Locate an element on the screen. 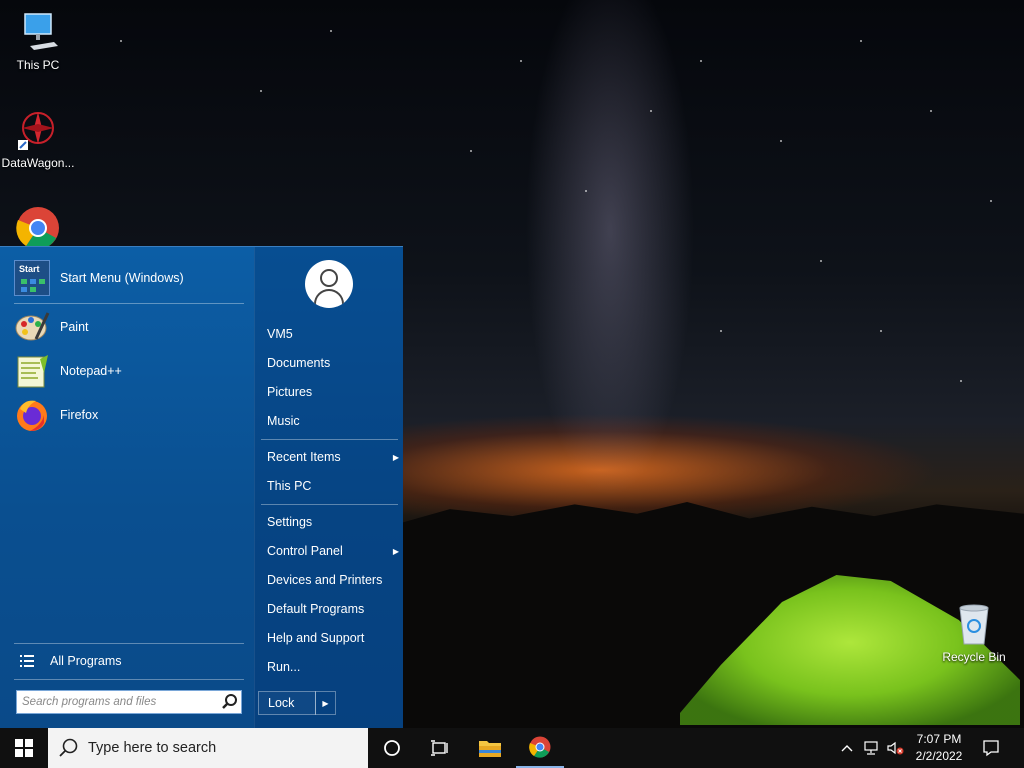 Image resolution: width=1024 pixels, height=768 pixels. desktop-icon-recycle-bin: Recycle Bin is located at coordinates (974, 633).